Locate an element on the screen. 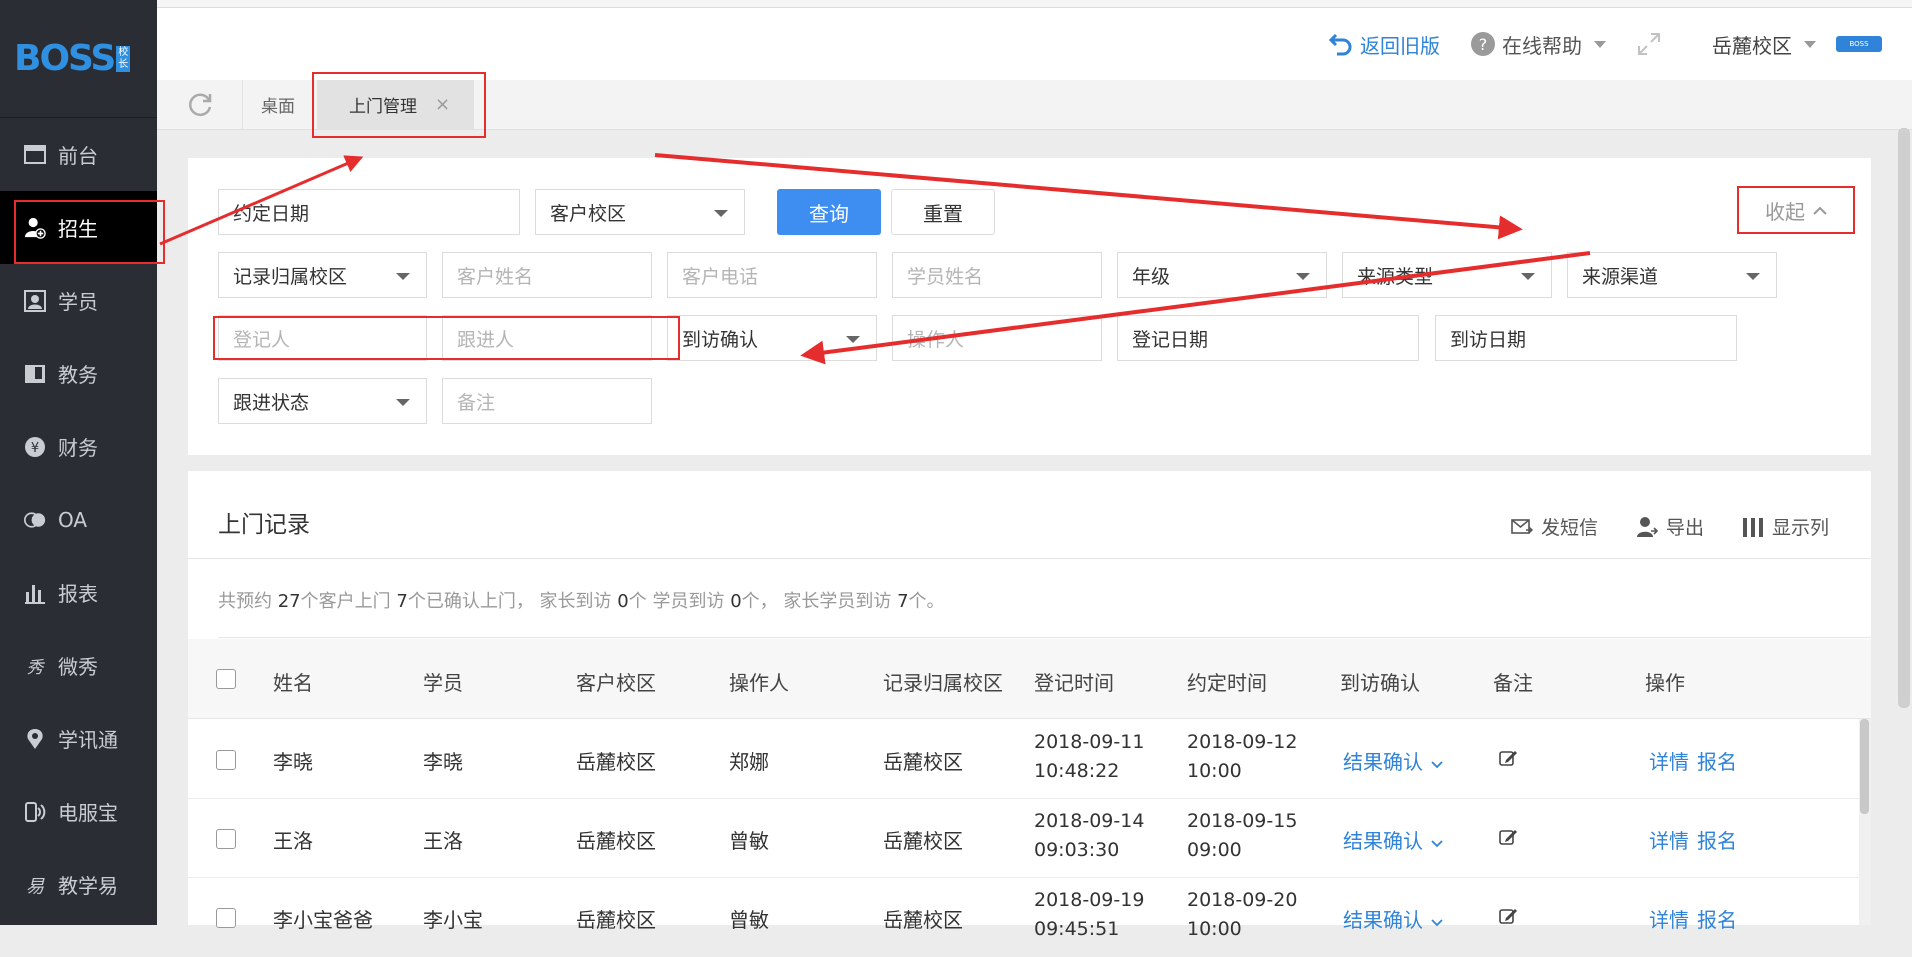 This screenshot has height=957, width=1912. column-header: 登记时间 is located at coordinates (1074, 683).